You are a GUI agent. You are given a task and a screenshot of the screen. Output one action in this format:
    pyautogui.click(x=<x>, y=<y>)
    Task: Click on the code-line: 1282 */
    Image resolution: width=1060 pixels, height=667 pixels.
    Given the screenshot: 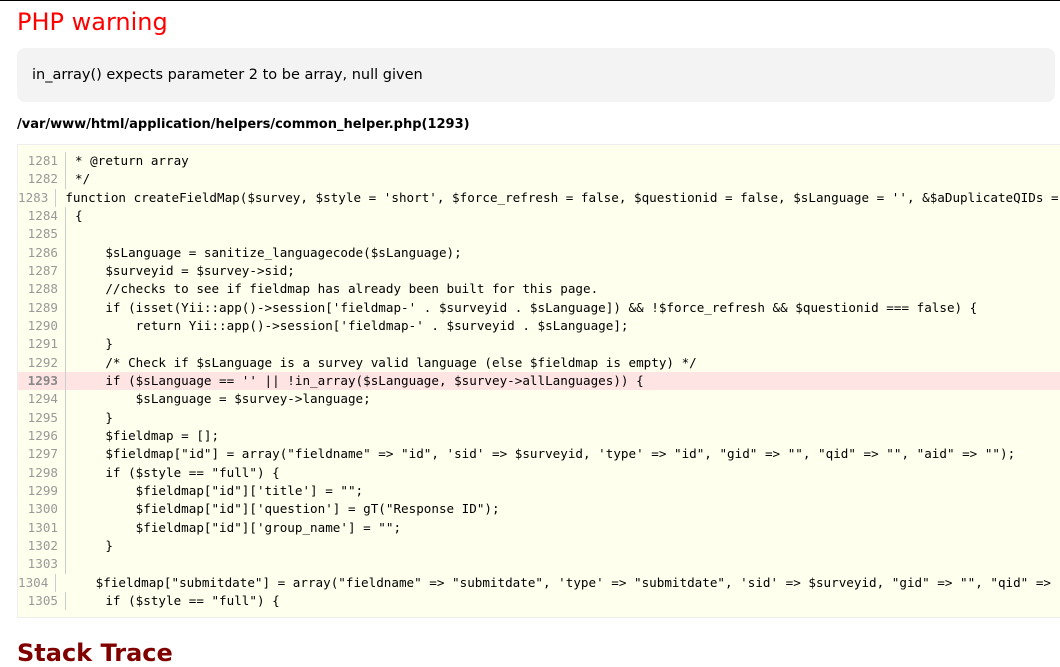 What is the action you would take?
    pyautogui.click(x=539, y=179)
    